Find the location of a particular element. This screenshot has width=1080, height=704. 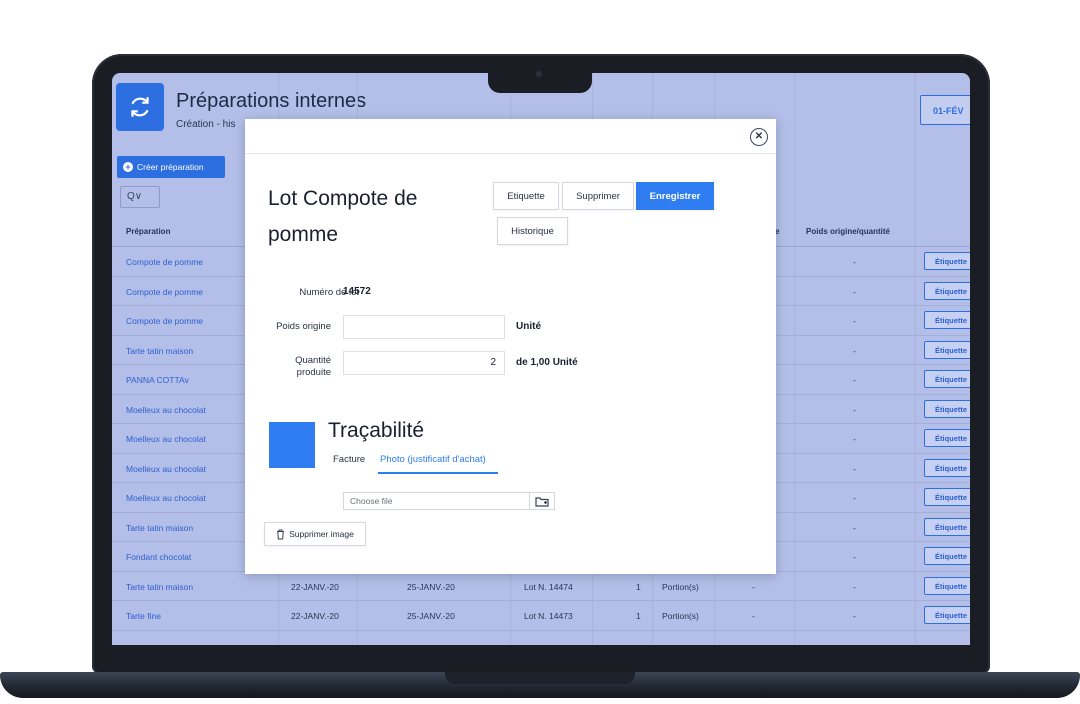

cell-prep: Fondant chocolat is located at coordinates (158, 557).